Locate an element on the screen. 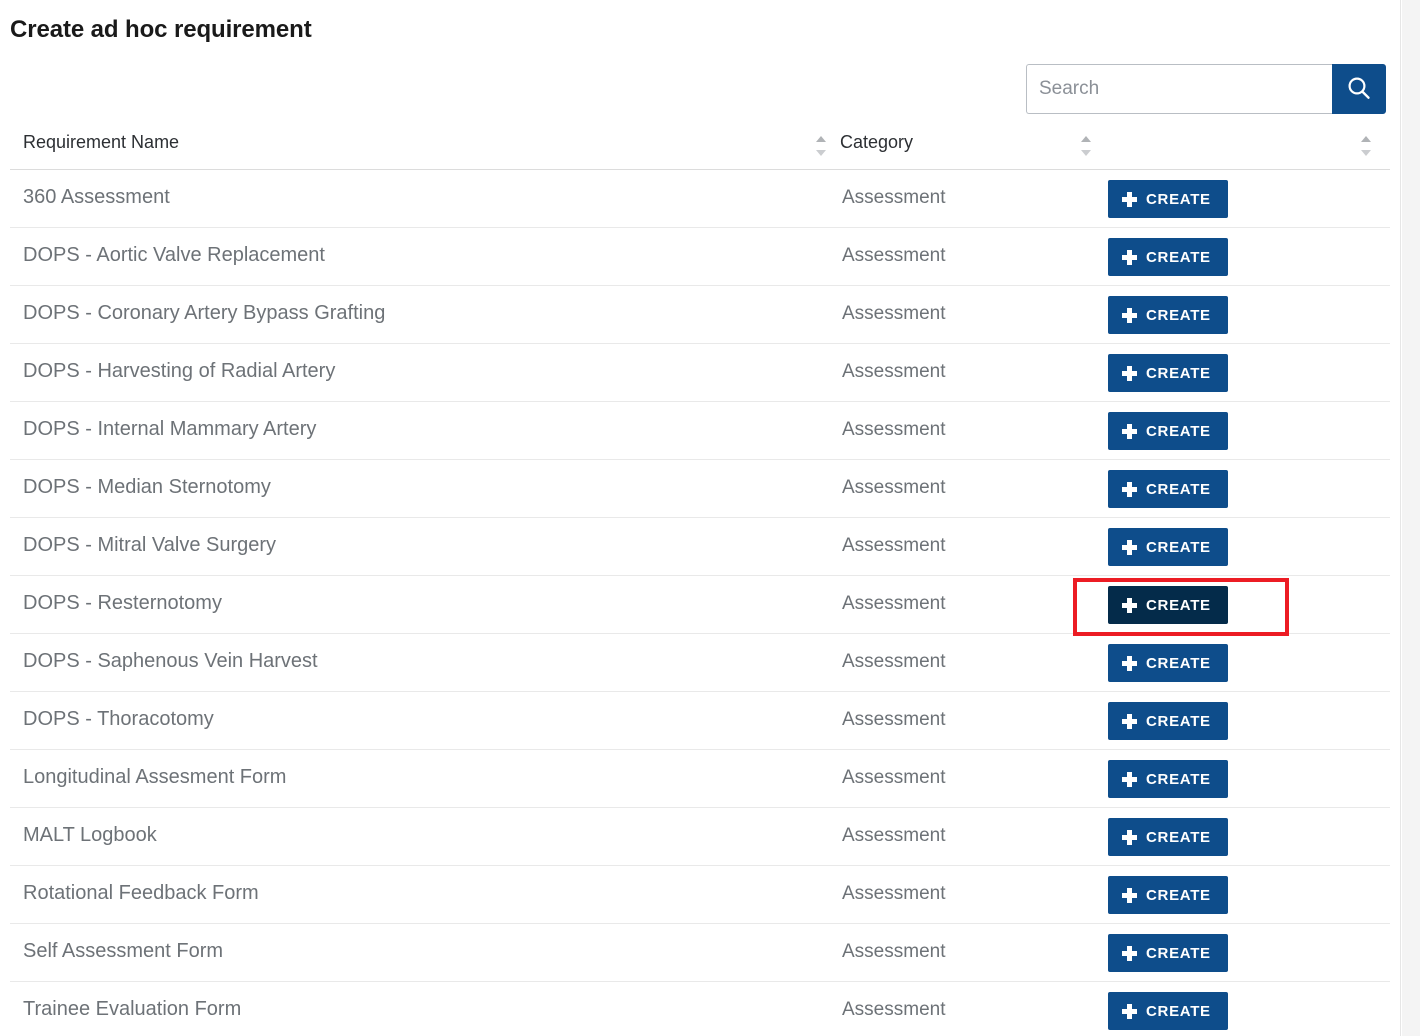  search-button is located at coordinates (1359, 89).